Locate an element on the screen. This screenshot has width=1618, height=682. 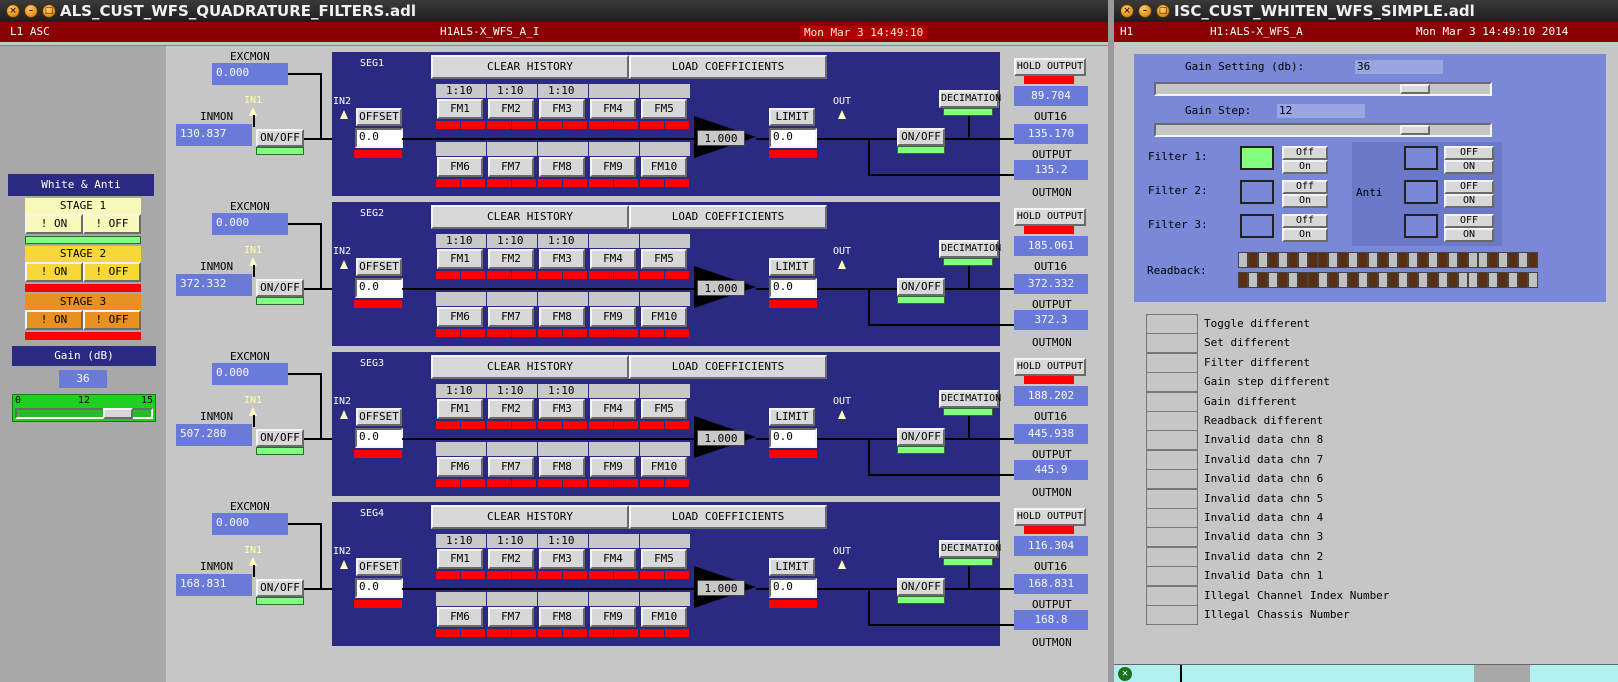
stage3-off-button: ! OFF is located at coordinates (112, 320).